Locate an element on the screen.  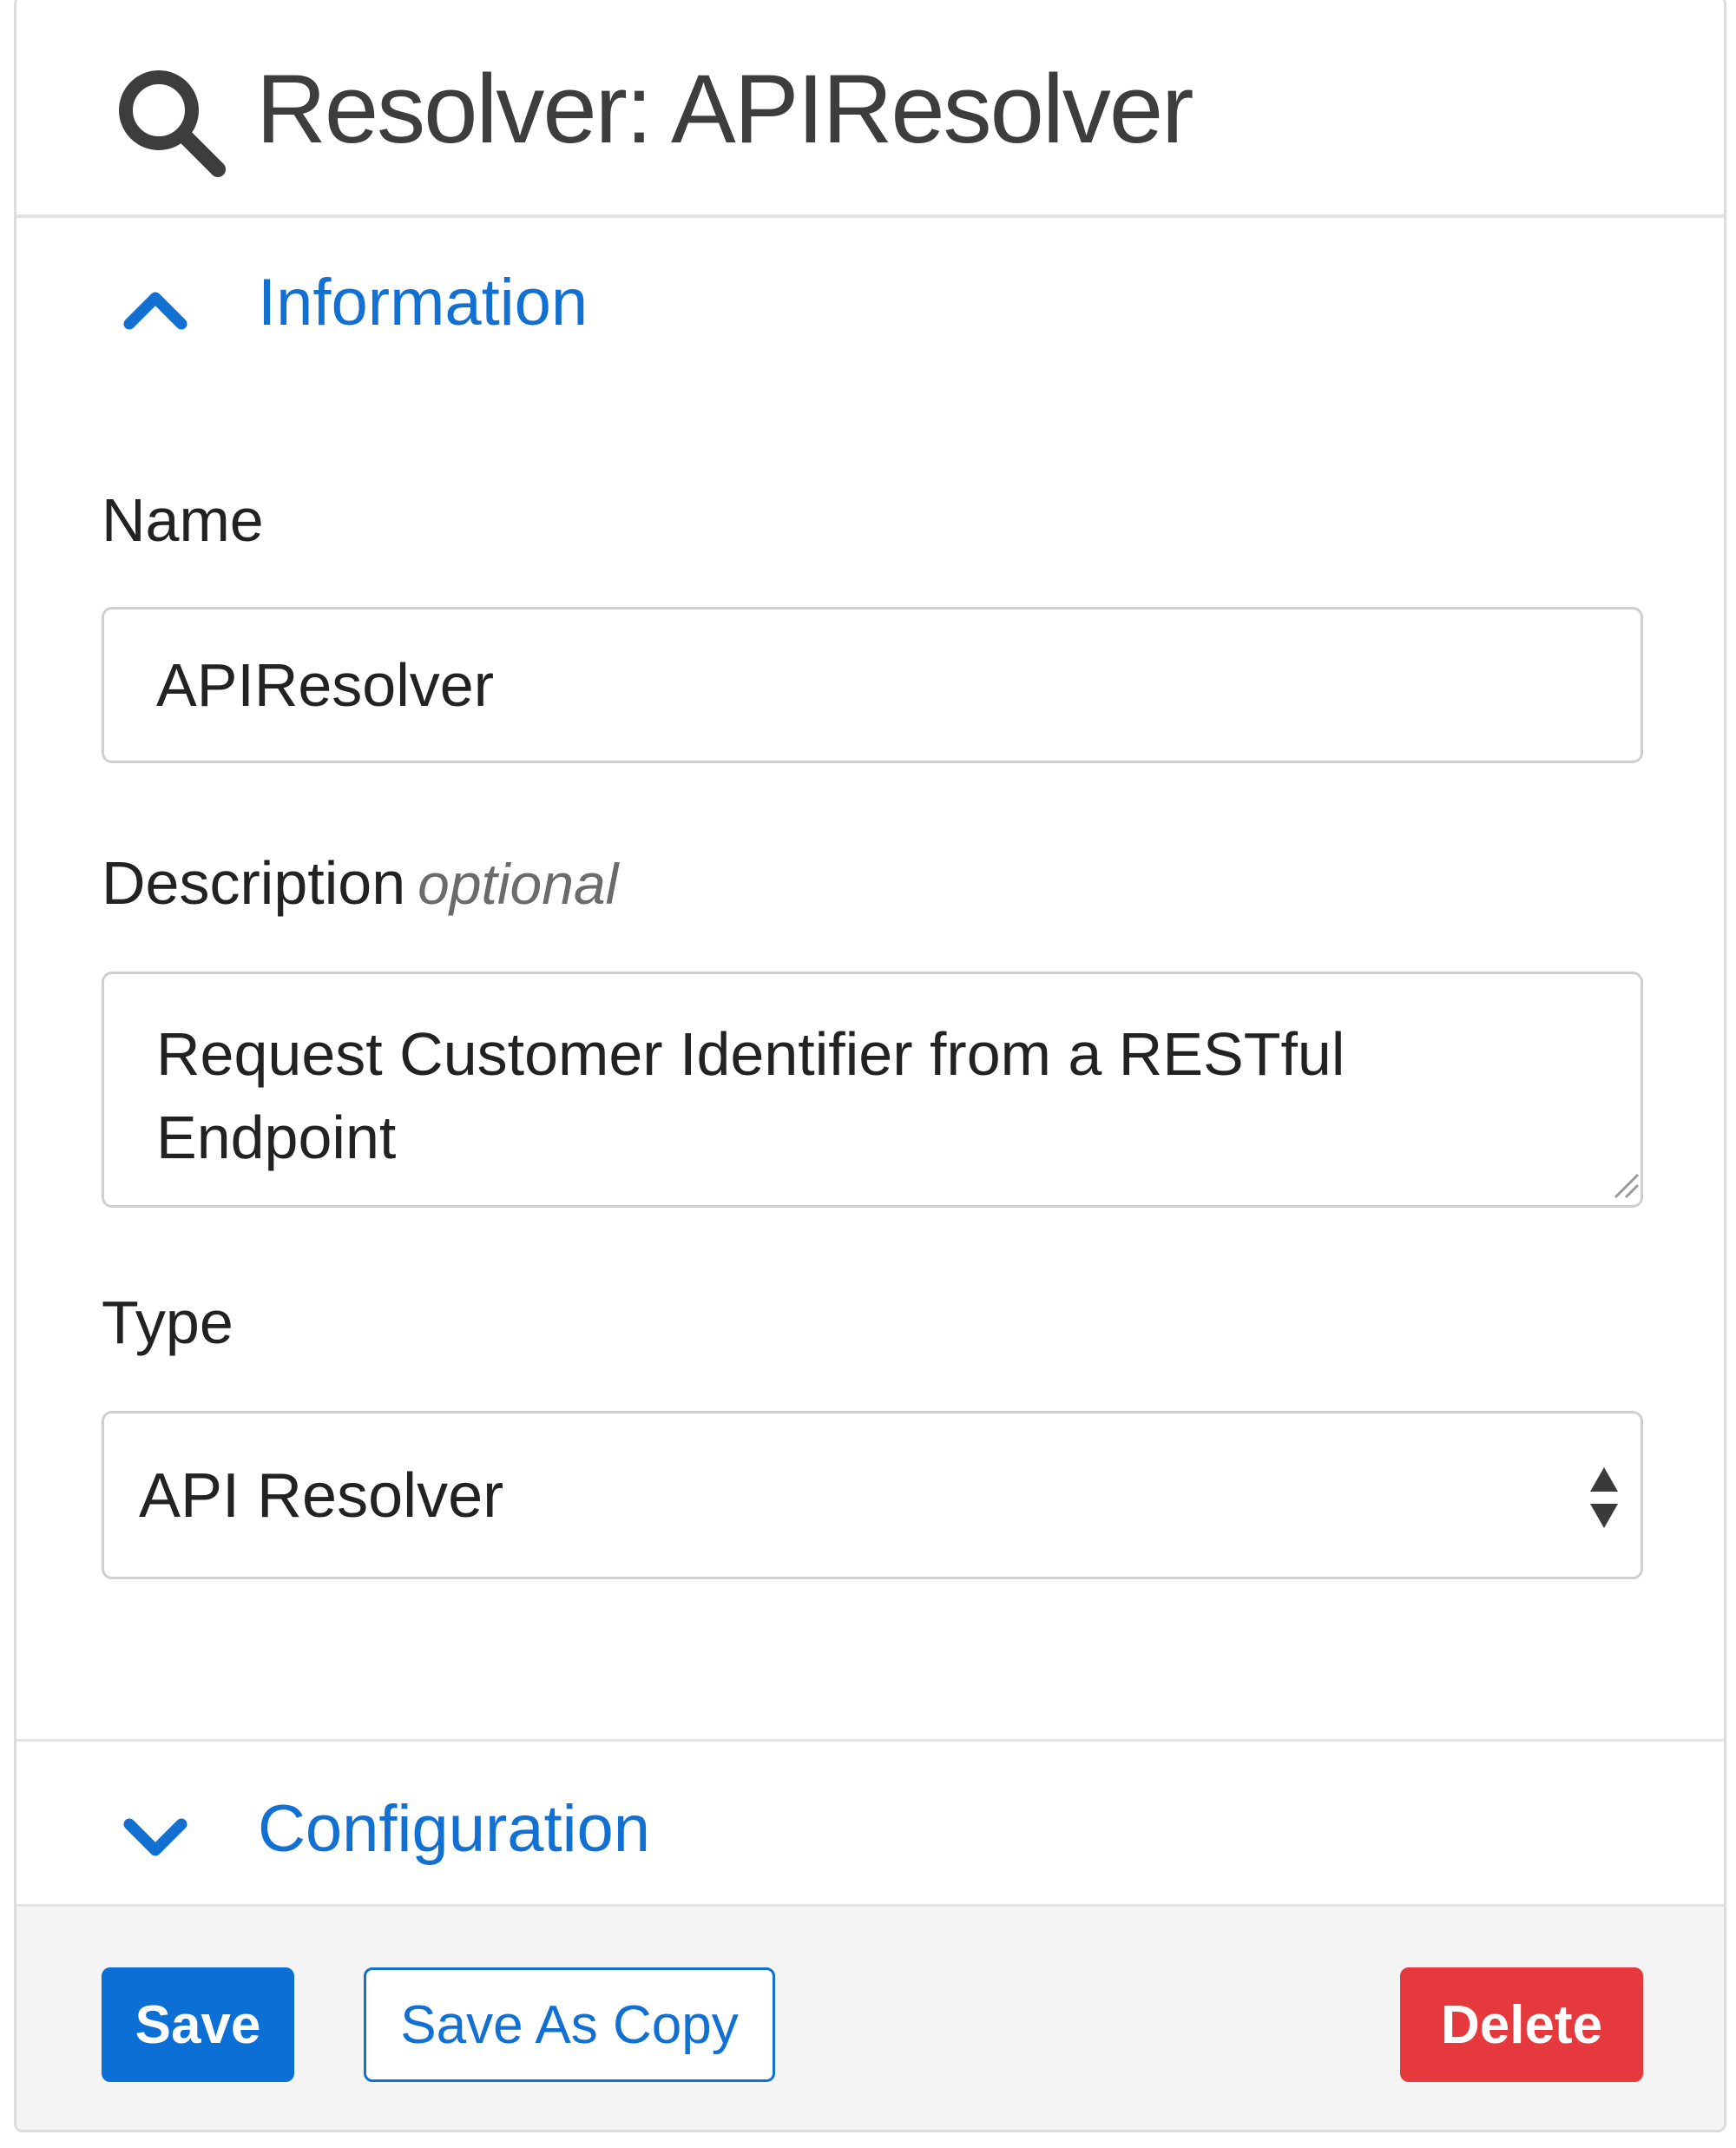
section-divider is located at coordinates (870, 1741).